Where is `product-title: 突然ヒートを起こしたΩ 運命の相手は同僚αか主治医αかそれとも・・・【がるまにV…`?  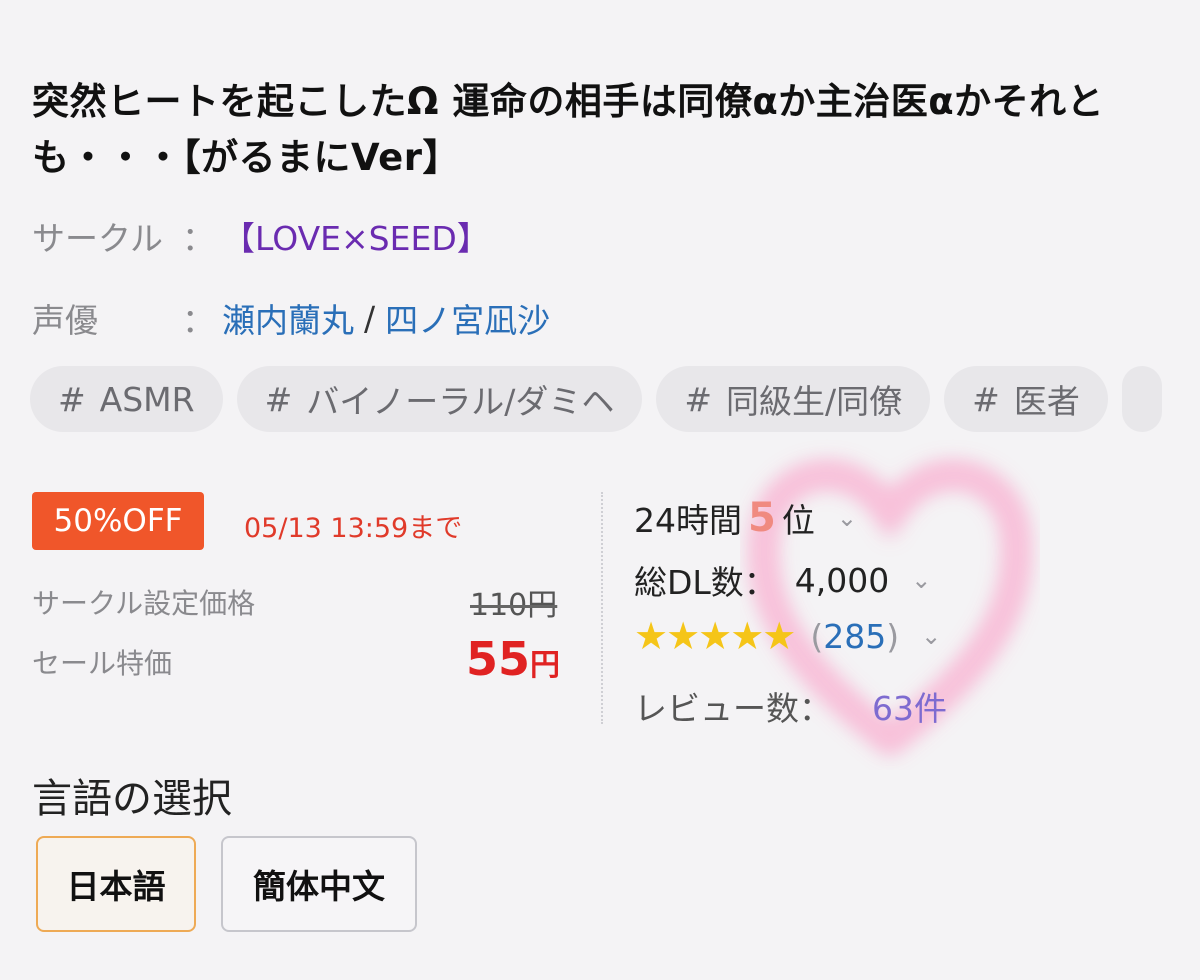 product-title: 突然ヒートを起こしたΩ 運命の相手は同僚αか主治医αかそれとも・・・【がるまにV… is located at coordinates (568, 129).